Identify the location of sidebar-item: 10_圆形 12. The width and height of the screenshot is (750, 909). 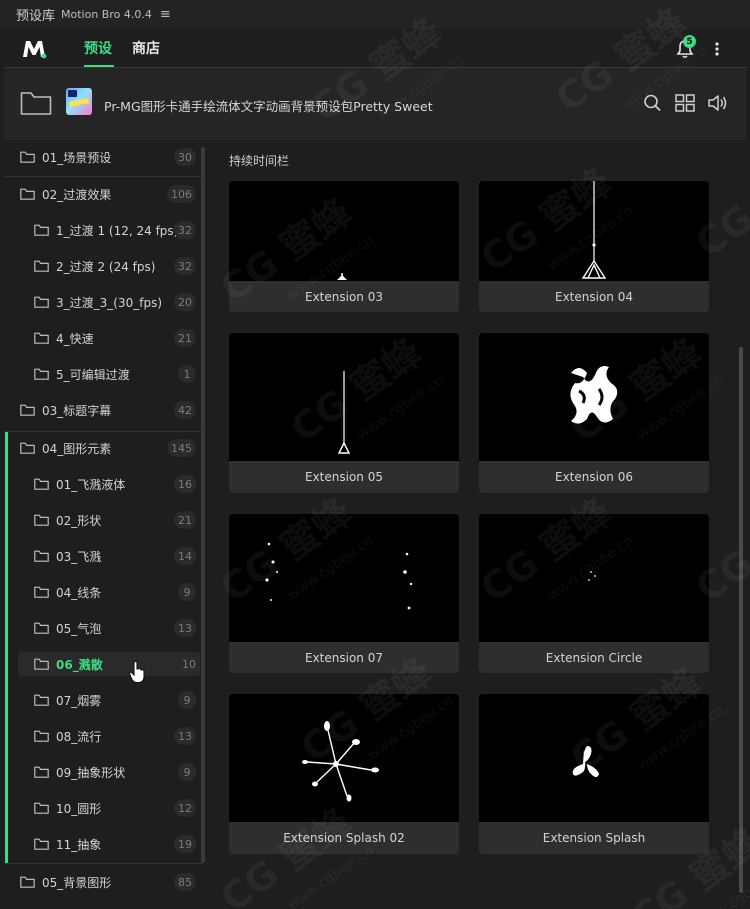
(115, 808).